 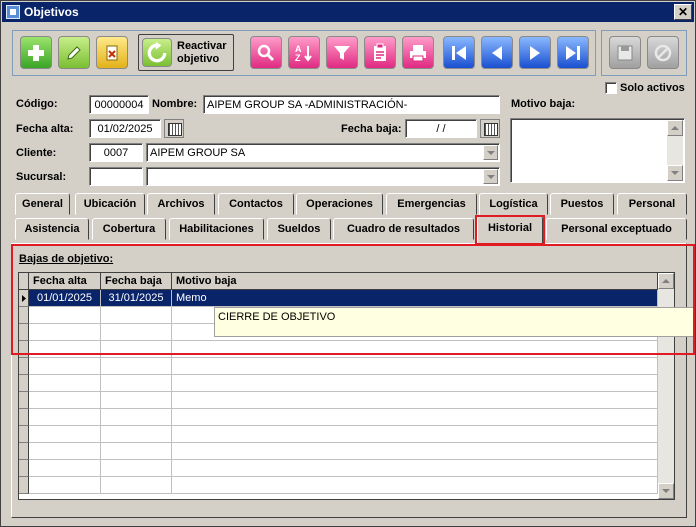 What do you see at coordinates (136, 298) in the screenshot?
I see `cell-fecha-baja: 31/01/2025` at bounding box center [136, 298].